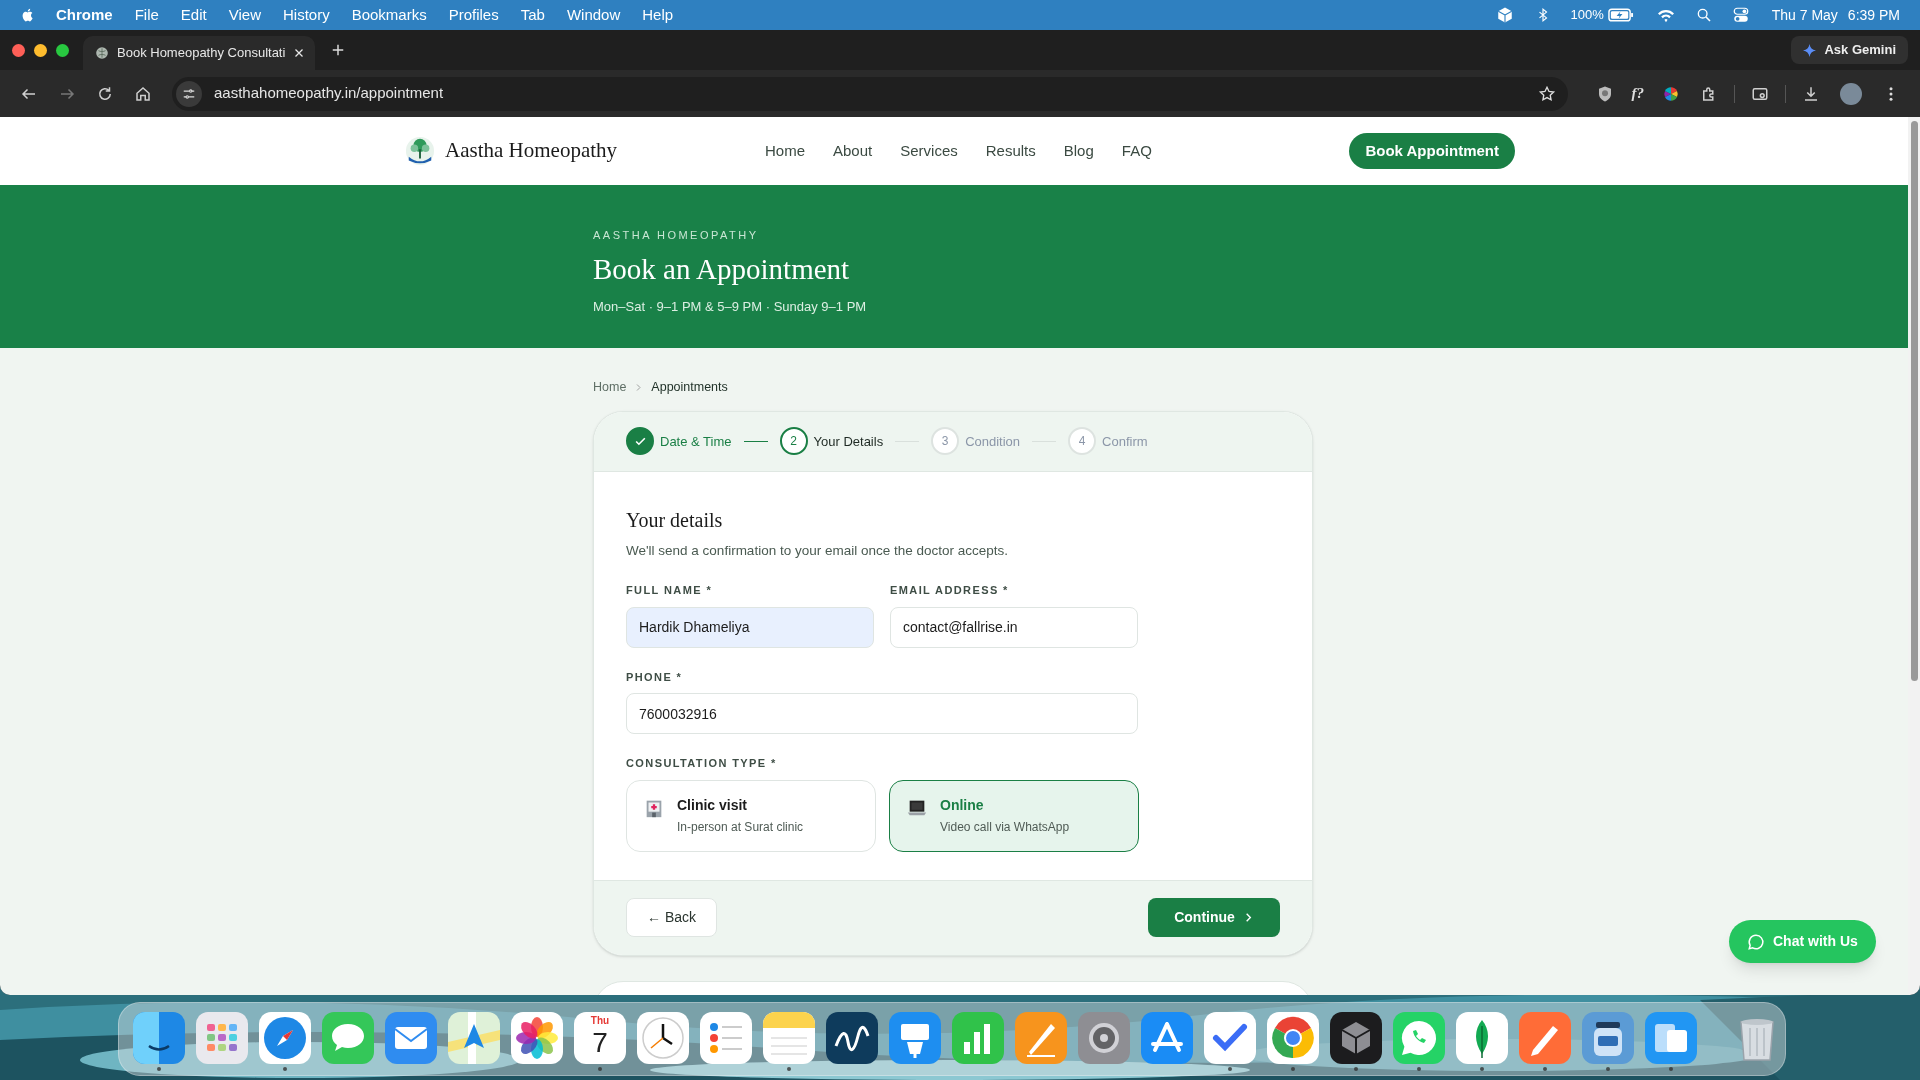  Describe the element at coordinates (1810, 50) in the screenshot. I see `sparkle-icon` at that location.